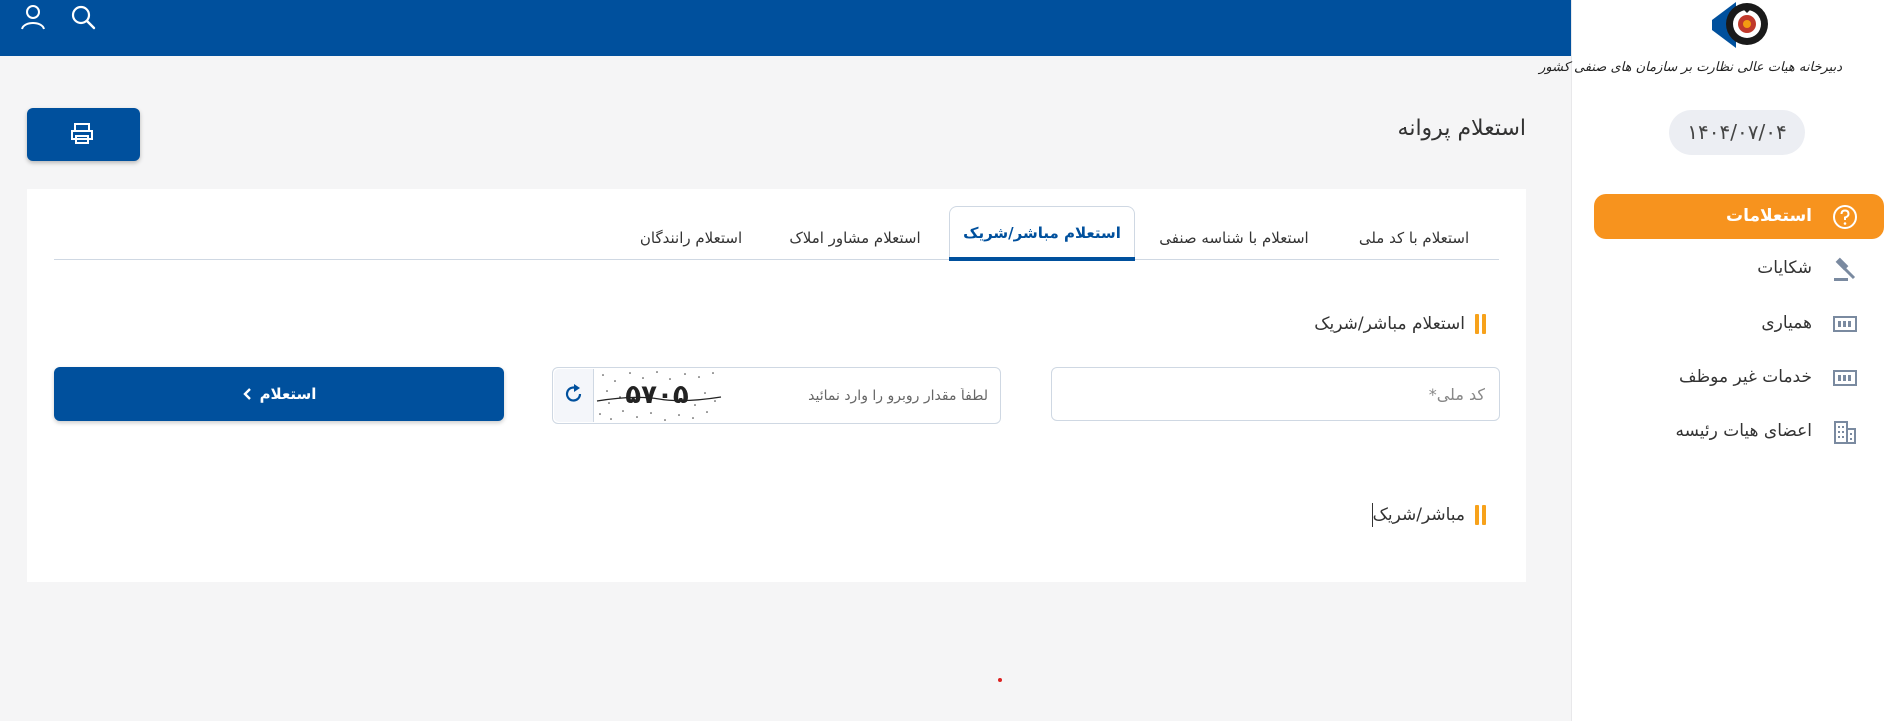 The image size is (1901, 721). I want to click on captcha-text: ۵۷۰۵, so click(657, 395).